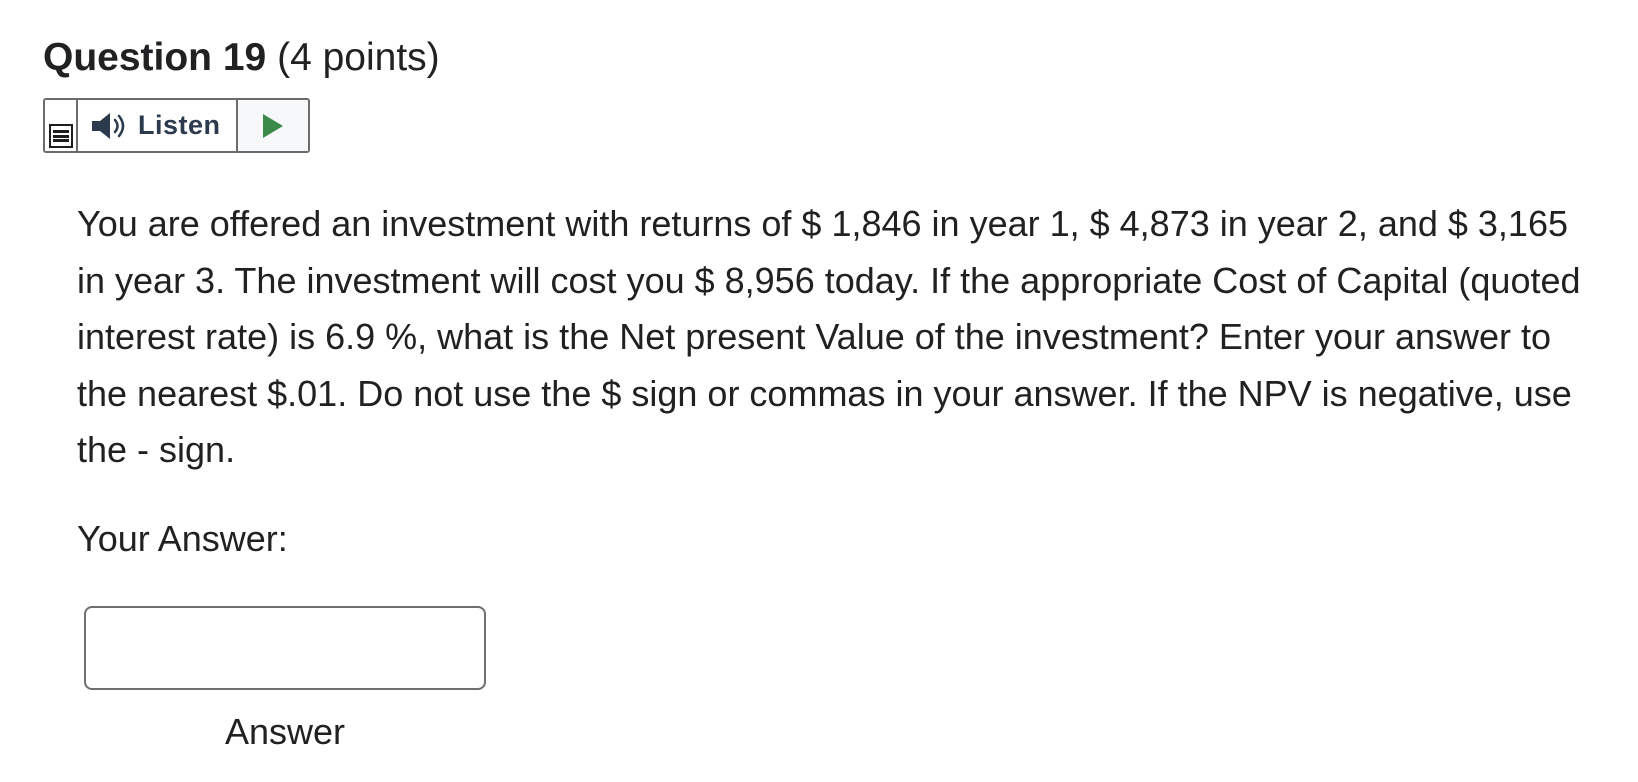 This screenshot has width=1638, height=782. I want to click on answer-prompt: Your Answer:, so click(182, 538).